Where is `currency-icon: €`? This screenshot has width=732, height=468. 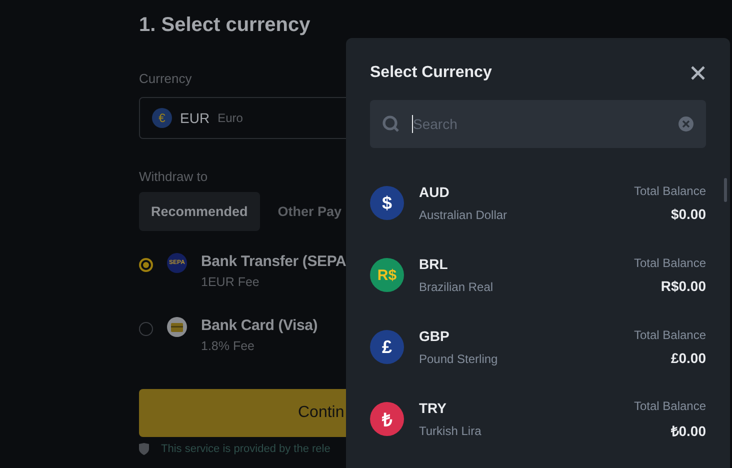 currency-icon: € is located at coordinates (162, 118).